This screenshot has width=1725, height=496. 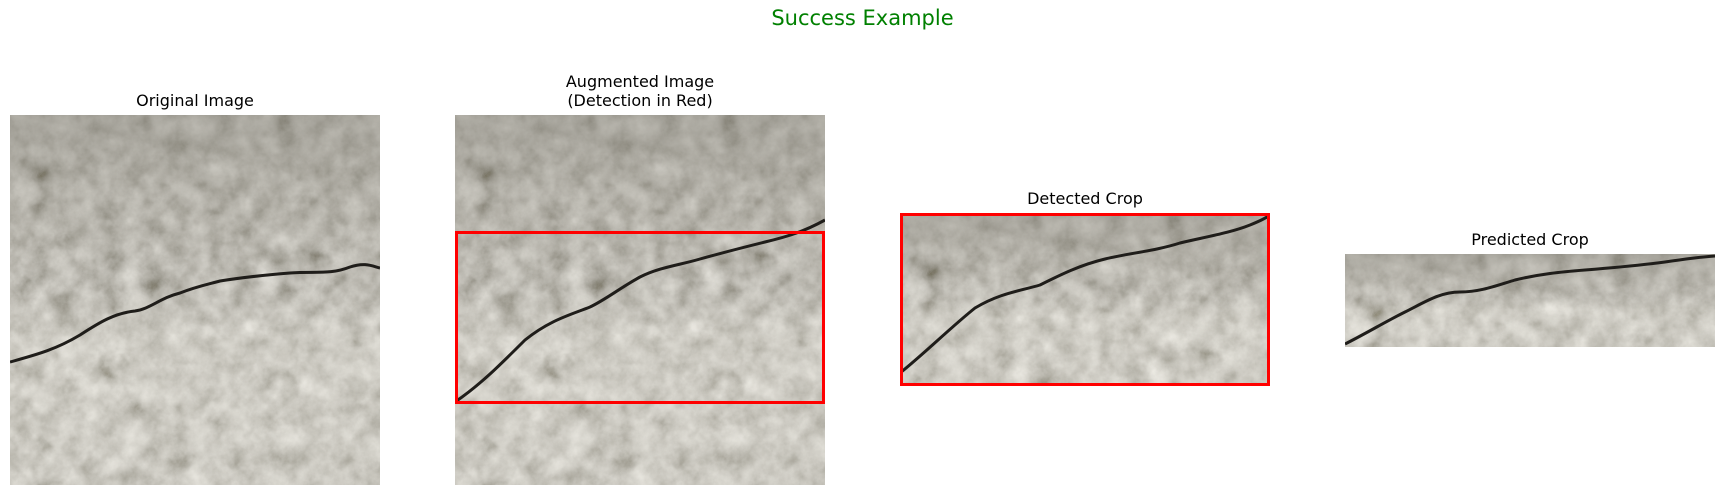 I want to click on detected-crop-border, so click(x=1085, y=299).